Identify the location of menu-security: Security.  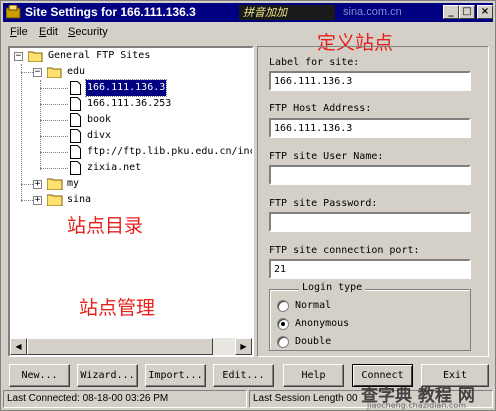
(88, 32).